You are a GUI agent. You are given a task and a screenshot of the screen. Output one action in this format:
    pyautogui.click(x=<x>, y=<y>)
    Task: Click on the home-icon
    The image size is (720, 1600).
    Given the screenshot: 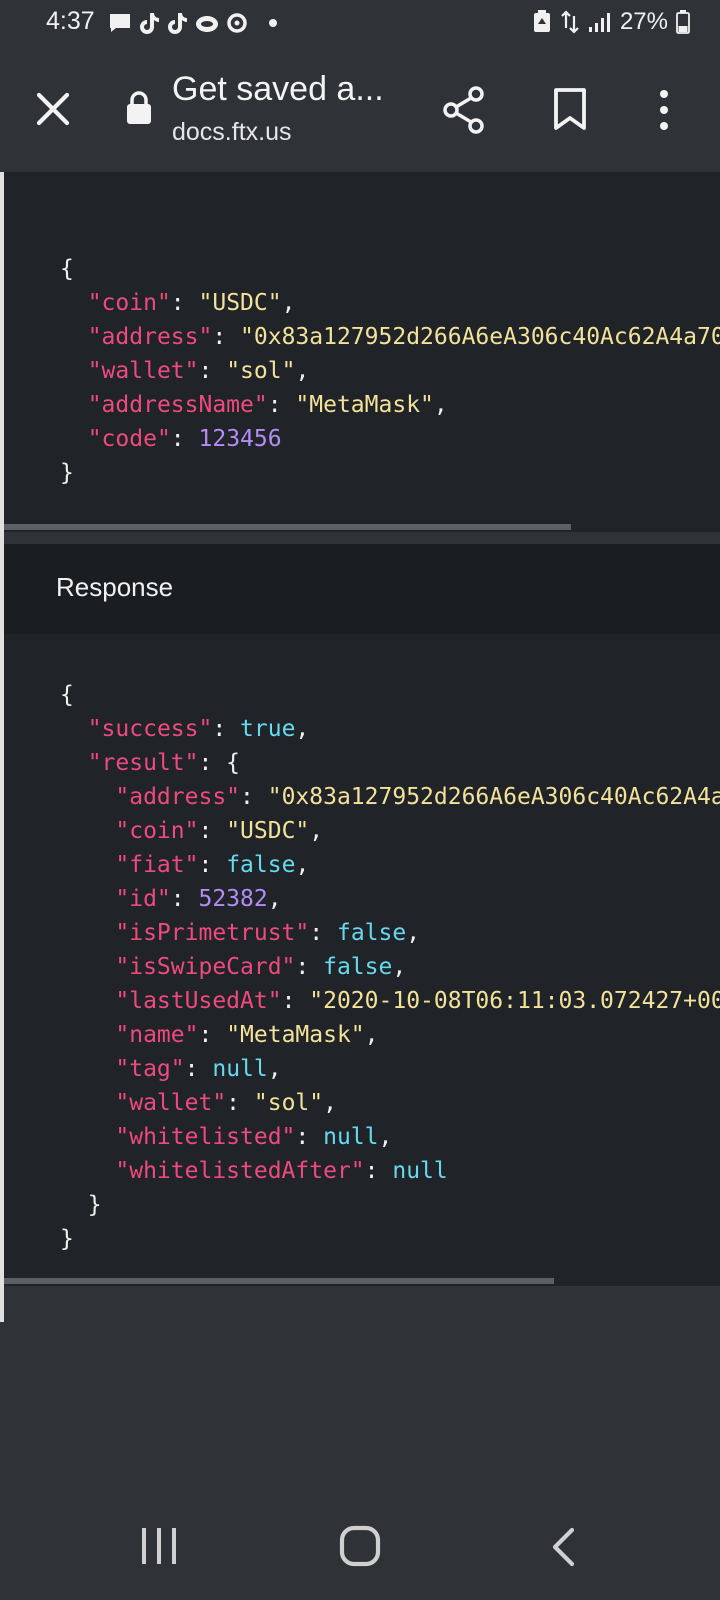 What is the action you would take?
    pyautogui.click(x=360, y=1546)
    